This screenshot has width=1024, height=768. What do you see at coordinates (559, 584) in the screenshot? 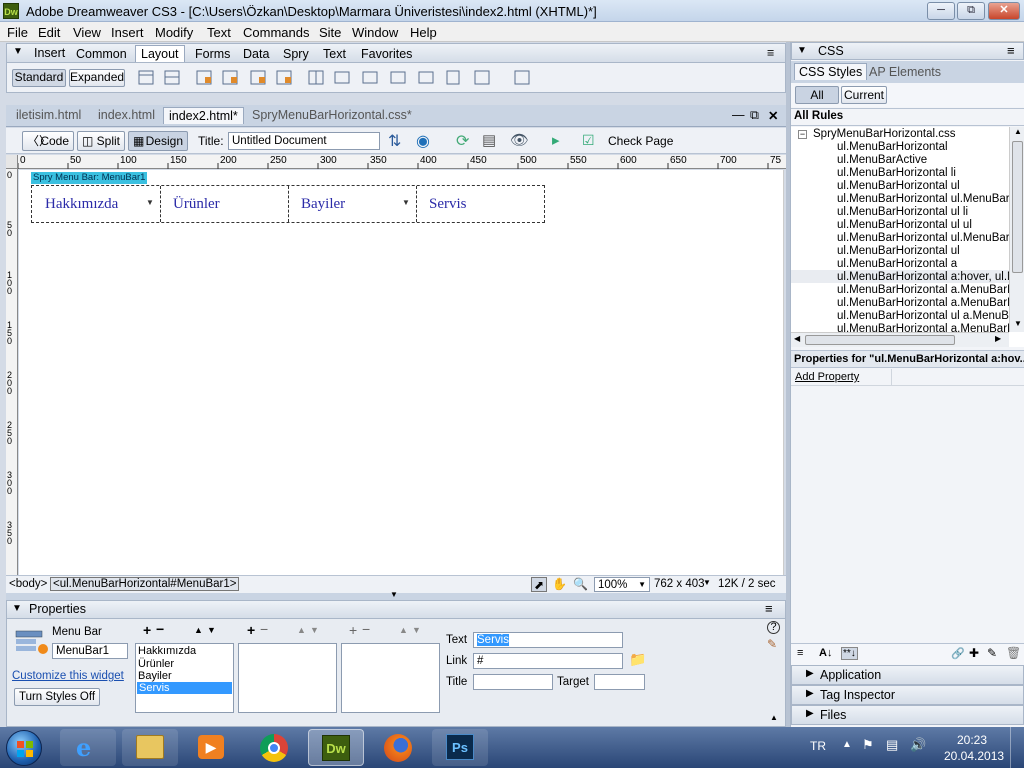
I see `hand-tool-icon: ✋` at bounding box center [559, 584].